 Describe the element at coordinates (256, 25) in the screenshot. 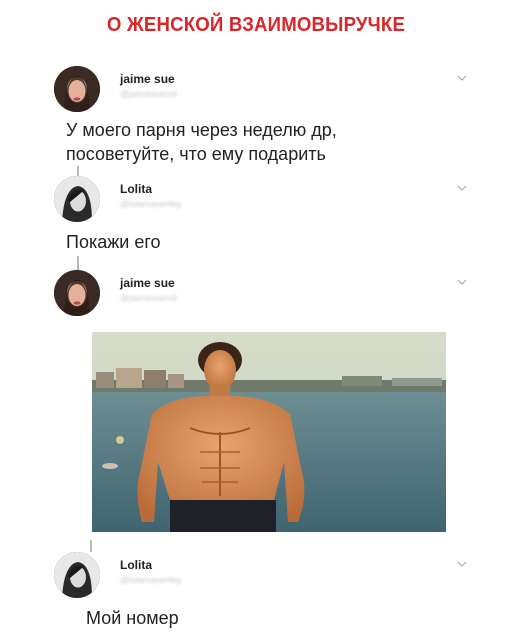

I see `page-title: О ЖЕНСКОЙ ВЗАИМОВЫРУЧКЕ` at that location.